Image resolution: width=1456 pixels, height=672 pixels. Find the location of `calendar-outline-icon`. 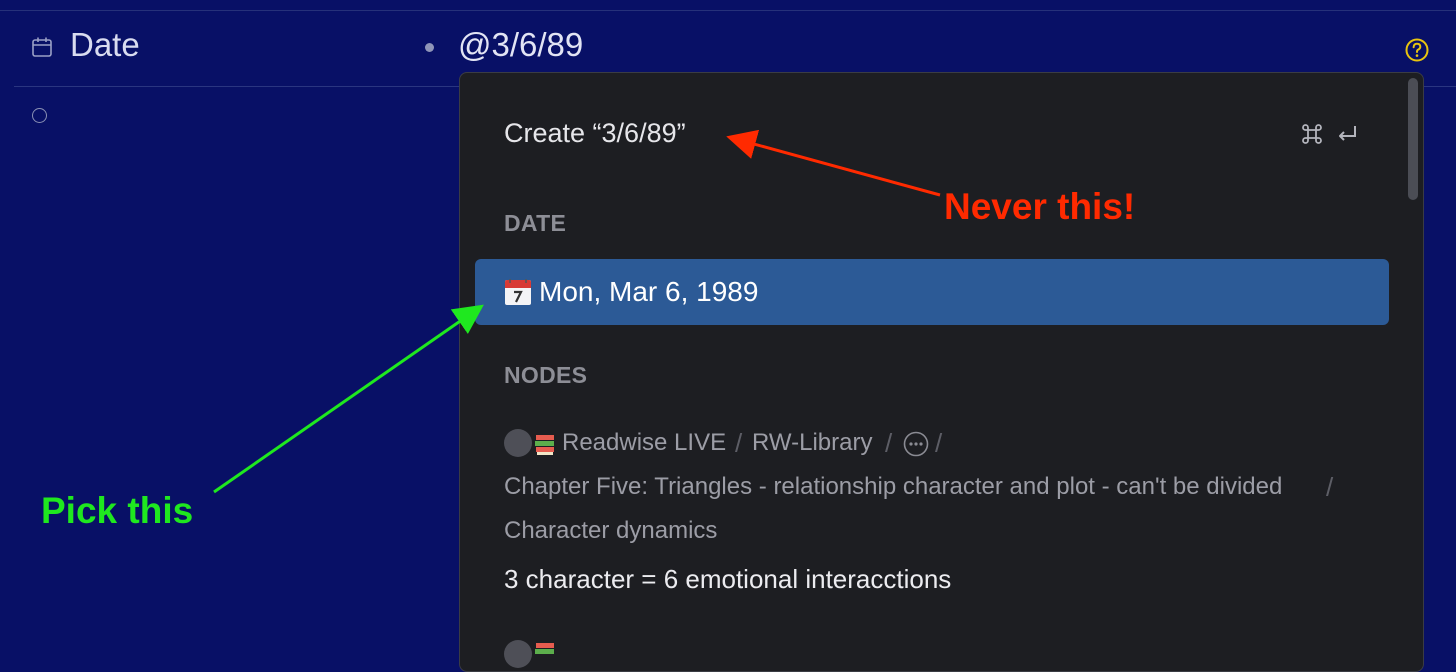

calendar-outline-icon is located at coordinates (42, 47).